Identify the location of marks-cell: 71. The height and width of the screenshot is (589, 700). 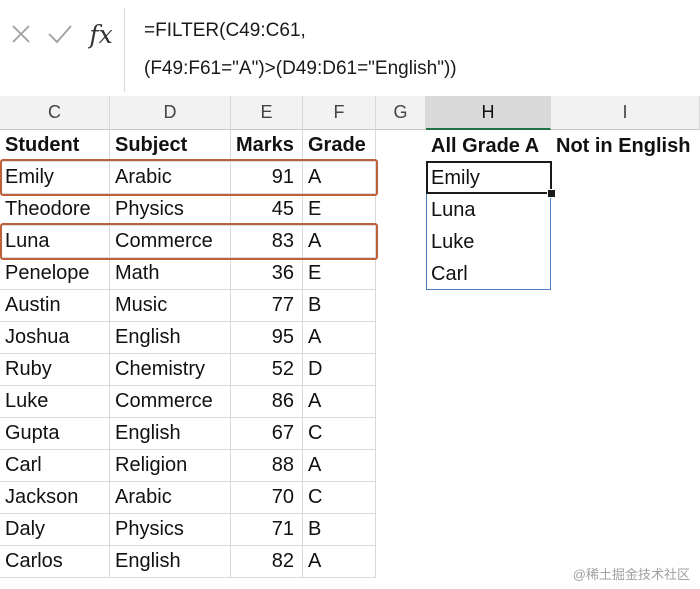
(267, 530).